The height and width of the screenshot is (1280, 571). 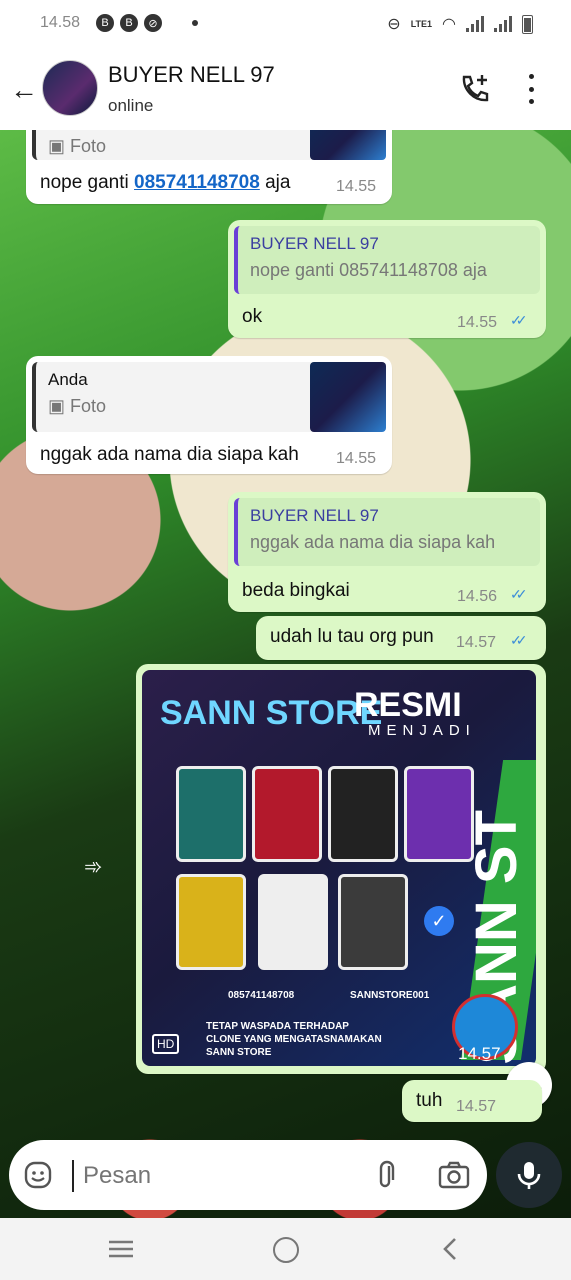 I want to click on poster-whatsapp: 085741148708, so click(x=261, y=995).